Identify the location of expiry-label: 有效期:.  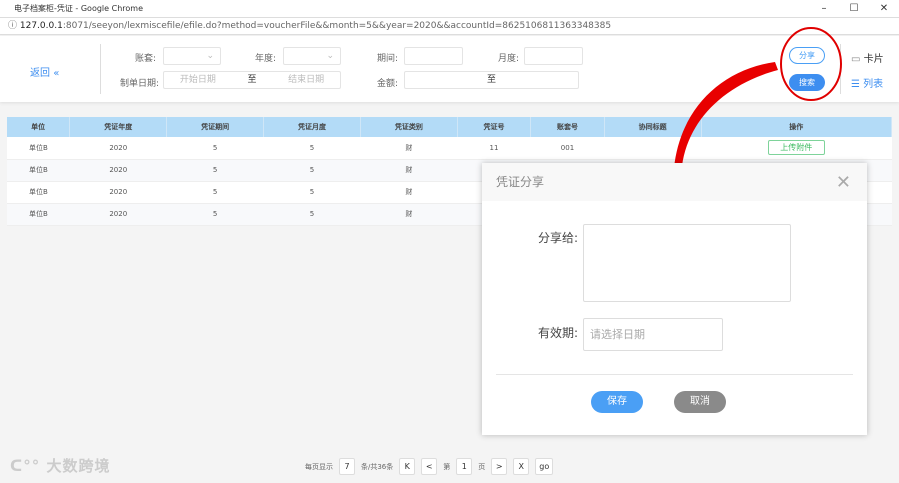
(558, 333).